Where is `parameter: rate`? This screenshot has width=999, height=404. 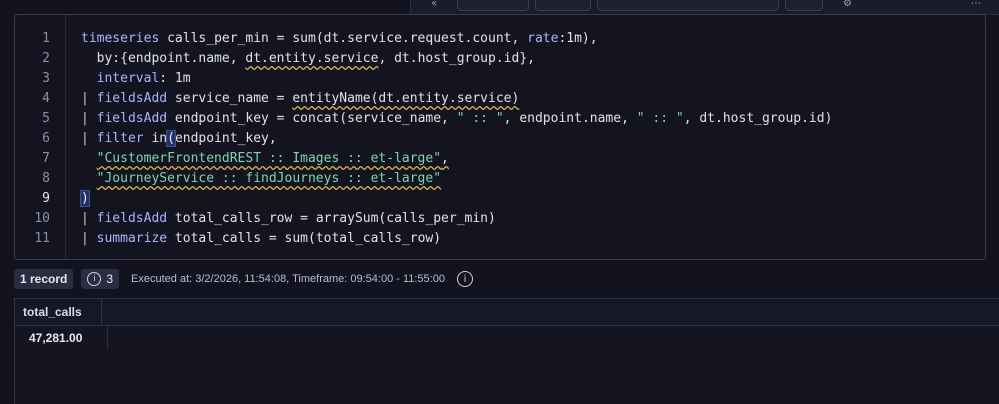 parameter: rate is located at coordinates (543, 38).